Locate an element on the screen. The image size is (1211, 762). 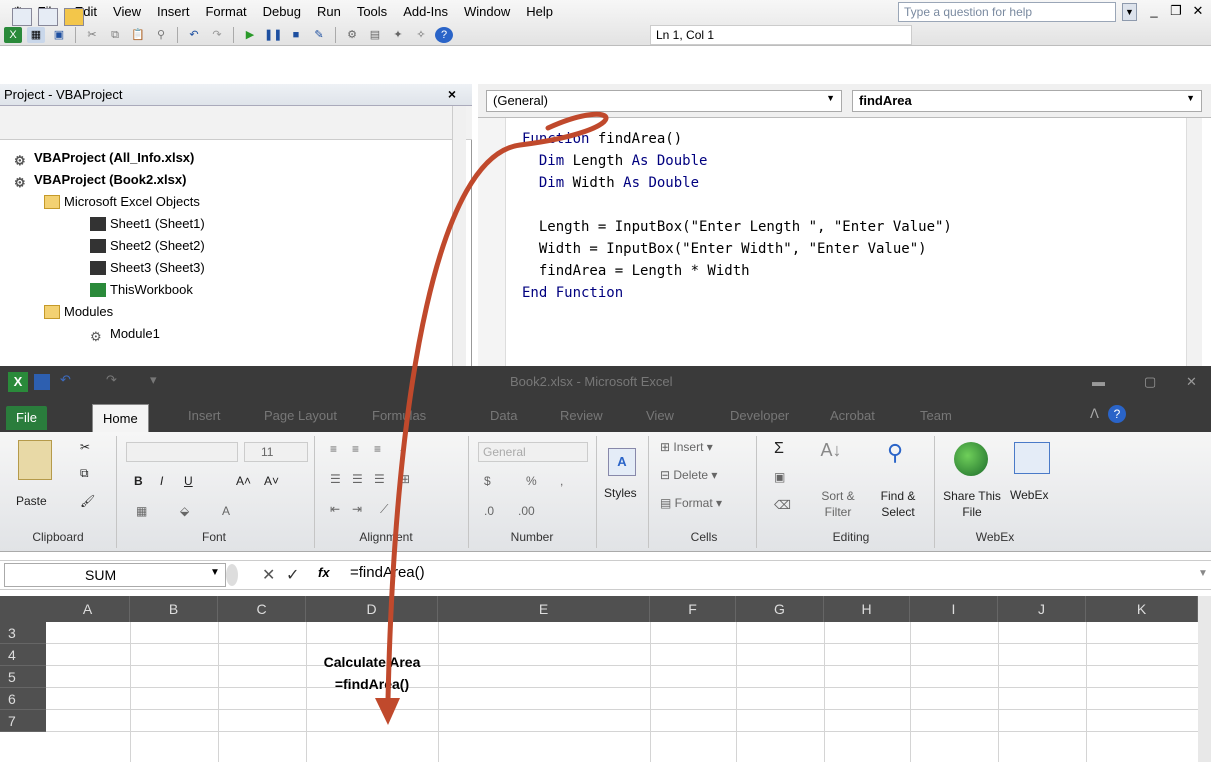
arrow-head is located at coordinates (387, 711).